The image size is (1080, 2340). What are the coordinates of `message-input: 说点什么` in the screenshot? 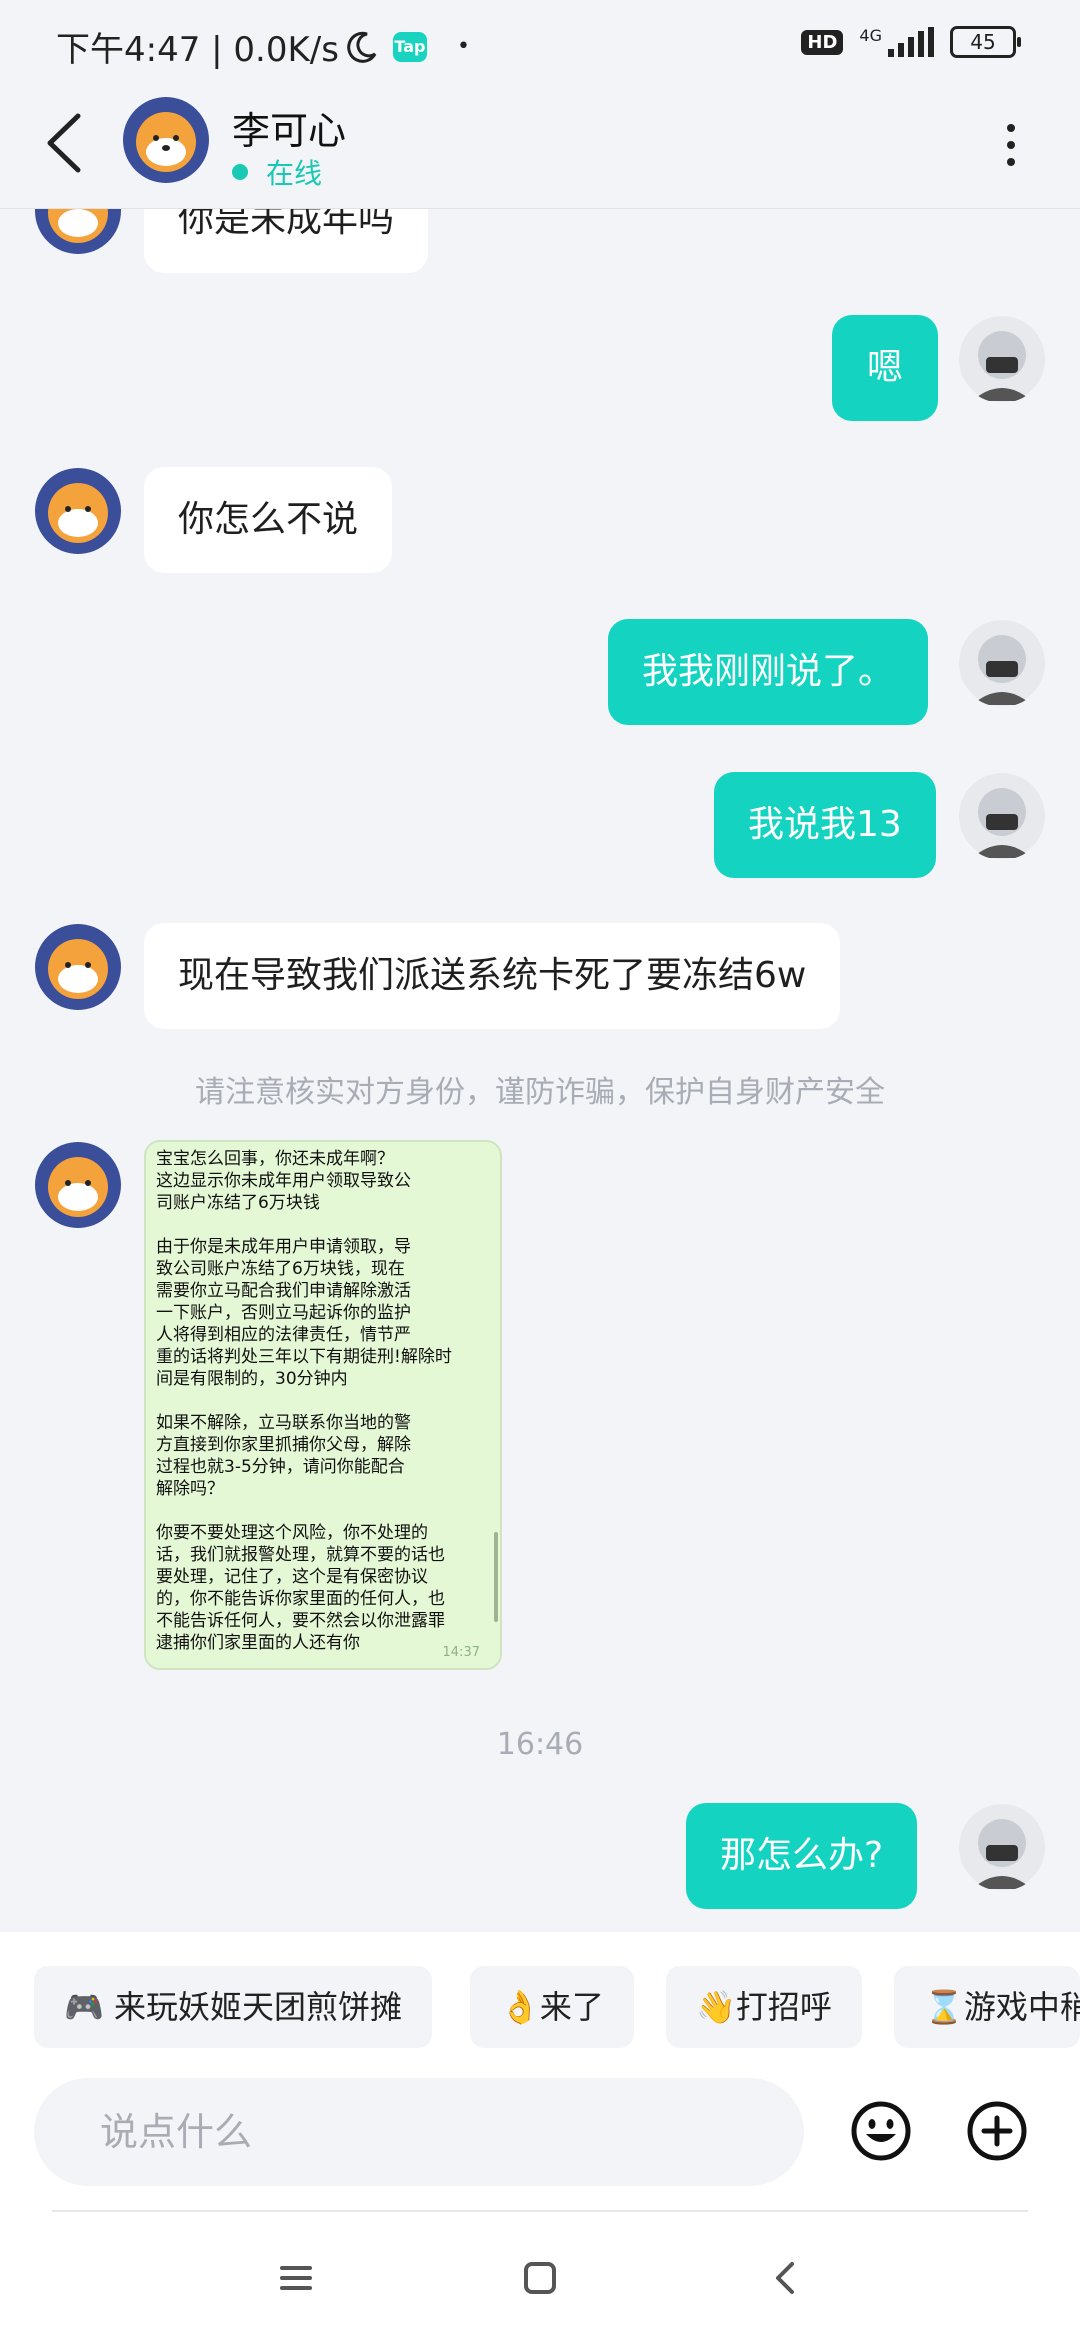 It's located at (419, 2132).